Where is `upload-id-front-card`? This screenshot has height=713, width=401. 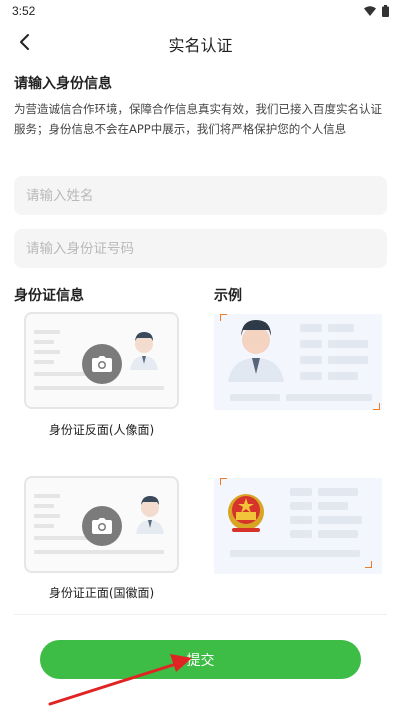
upload-id-front-card is located at coordinates (101, 524).